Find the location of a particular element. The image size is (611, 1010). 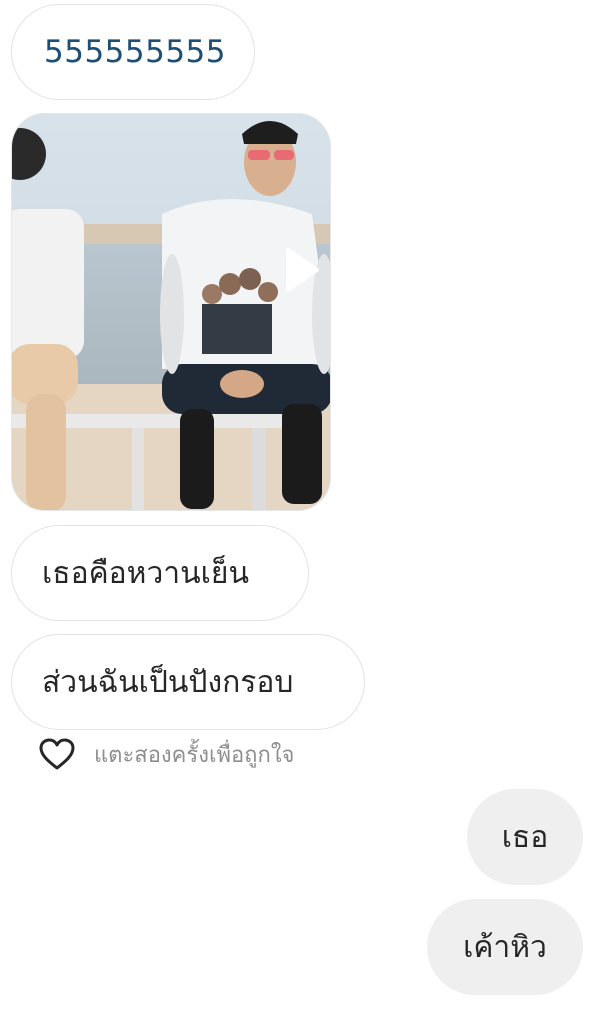

message-text: 555555555 is located at coordinates (135, 52).